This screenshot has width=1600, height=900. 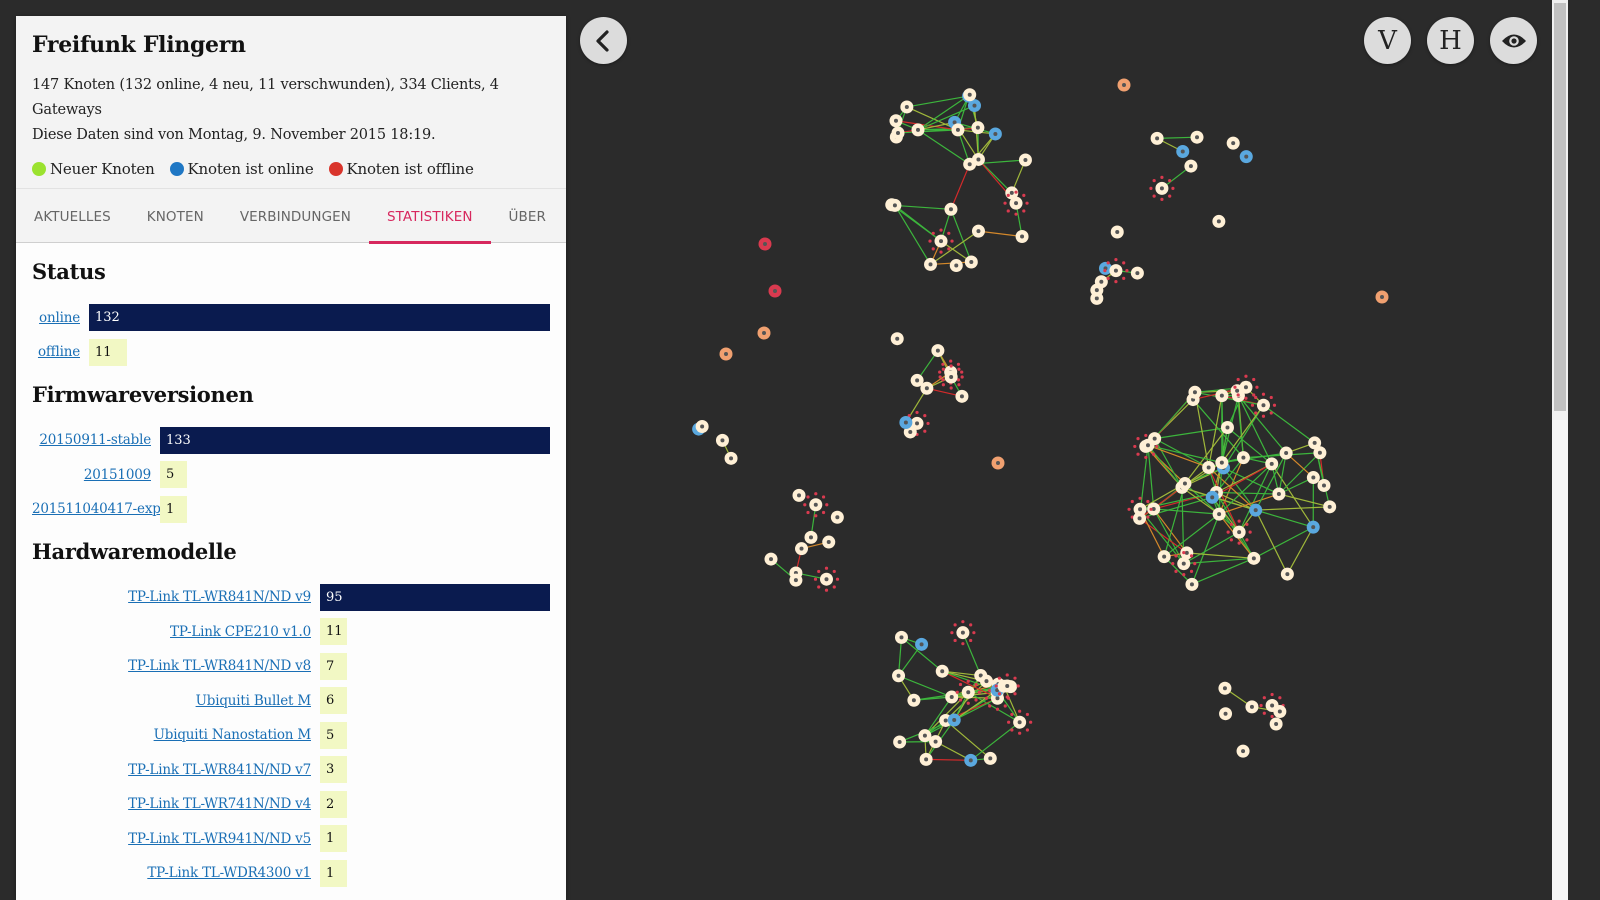 What do you see at coordinates (1560, 207) in the screenshot?
I see `scrollbar-thumb` at bounding box center [1560, 207].